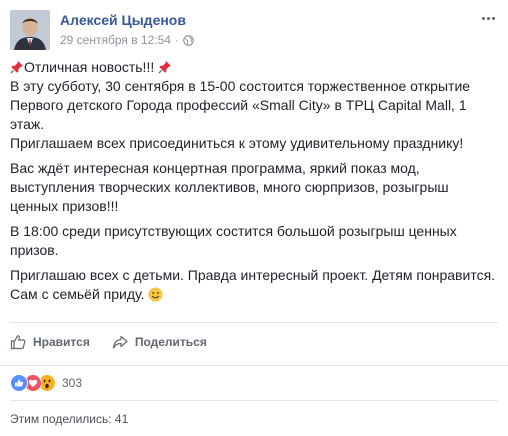 The width and height of the screenshot is (508, 436). What do you see at coordinates (188, 40) in the screenshot?
I see `globe-icon` at bounding box center [188, 40].